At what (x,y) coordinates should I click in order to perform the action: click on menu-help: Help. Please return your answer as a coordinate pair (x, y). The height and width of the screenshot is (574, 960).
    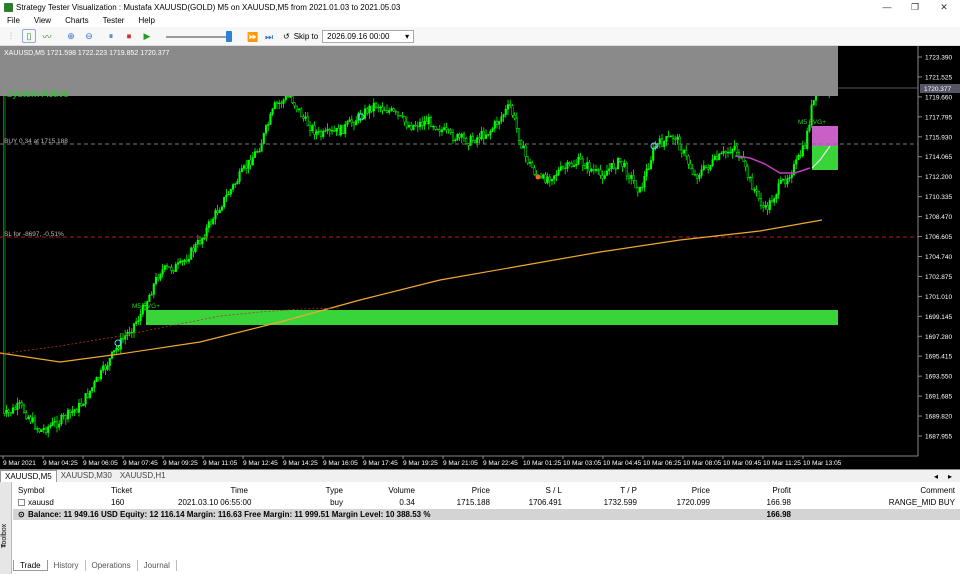
    Looking at the image, I should click on (146, 20).